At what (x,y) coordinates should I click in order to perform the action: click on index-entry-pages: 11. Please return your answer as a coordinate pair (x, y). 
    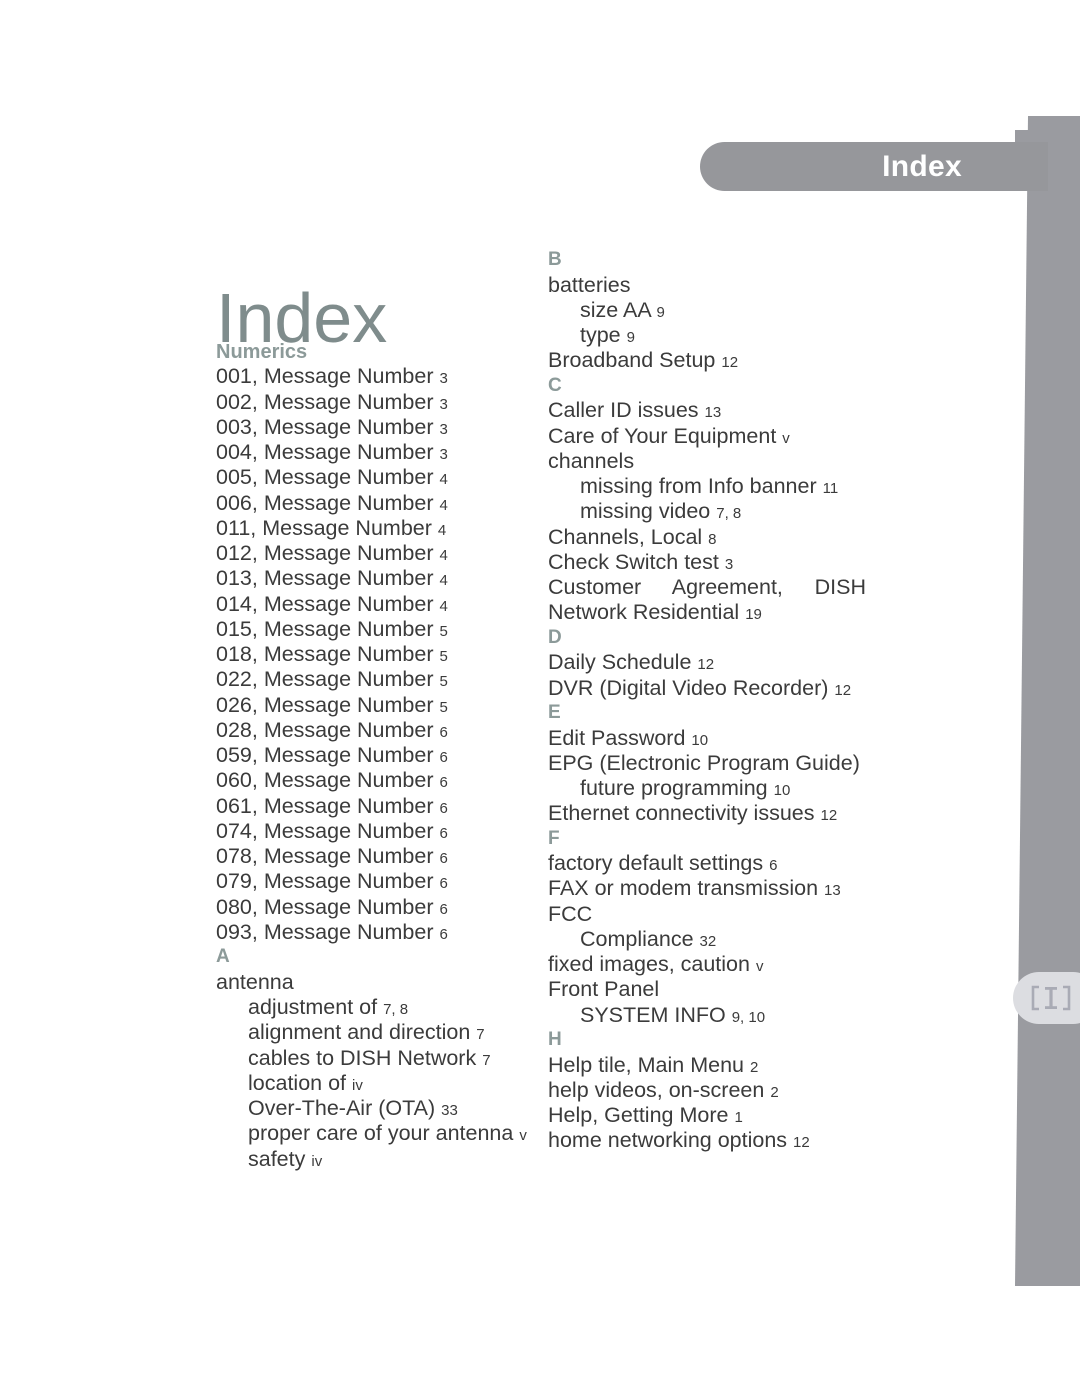
    Looking at the image, I should click on (830, 489).